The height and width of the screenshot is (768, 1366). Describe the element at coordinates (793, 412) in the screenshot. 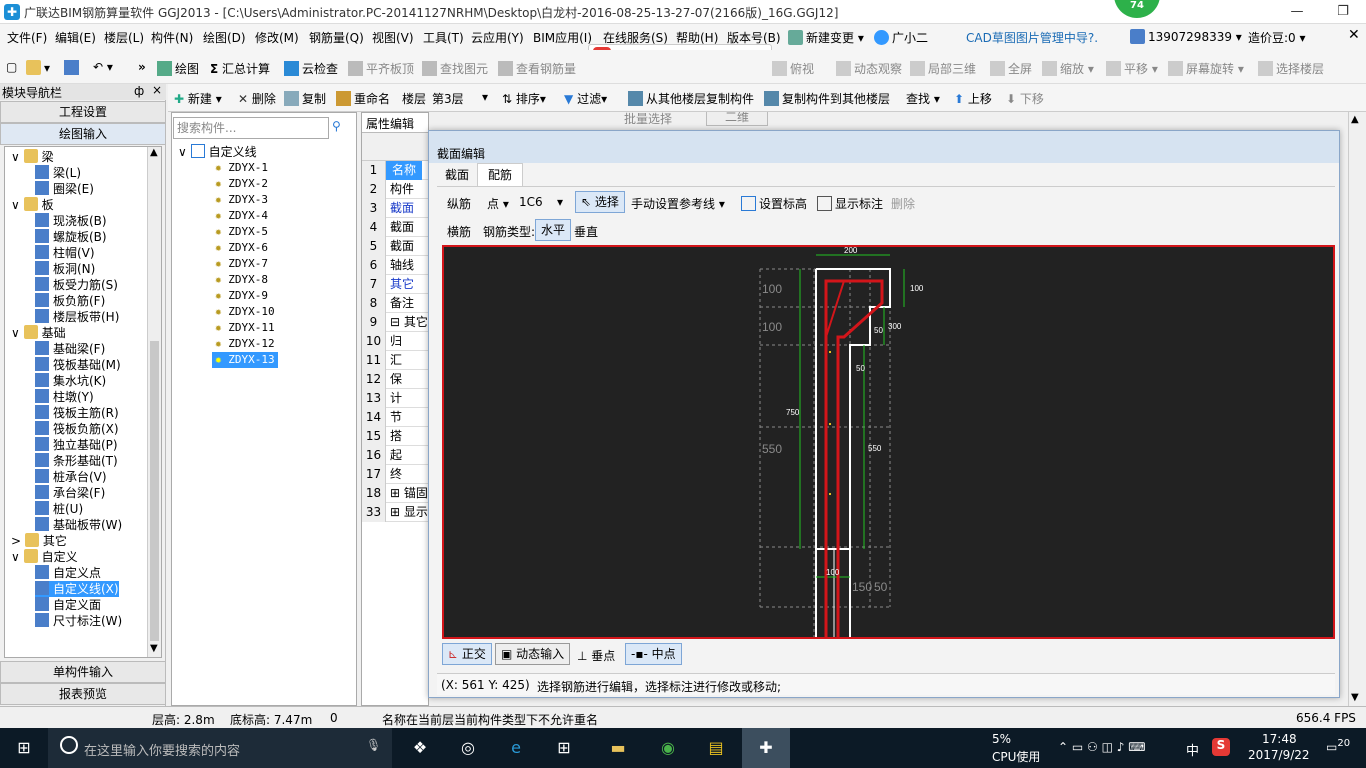

I see `dim-label-750: 750` at that location.